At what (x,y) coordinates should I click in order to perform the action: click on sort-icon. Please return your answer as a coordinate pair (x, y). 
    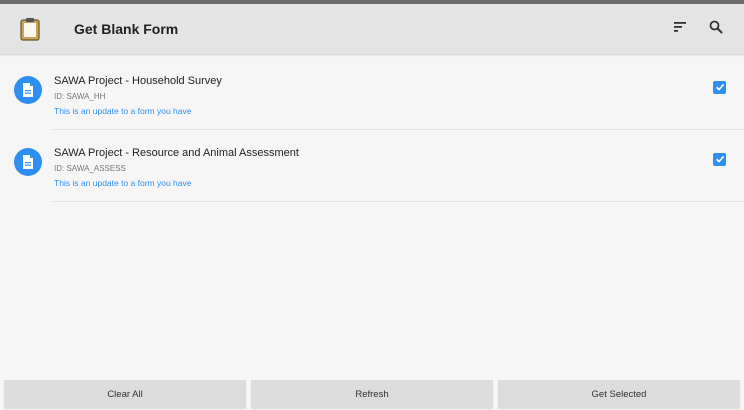
    Looking at the image, I should click on (680, 29).